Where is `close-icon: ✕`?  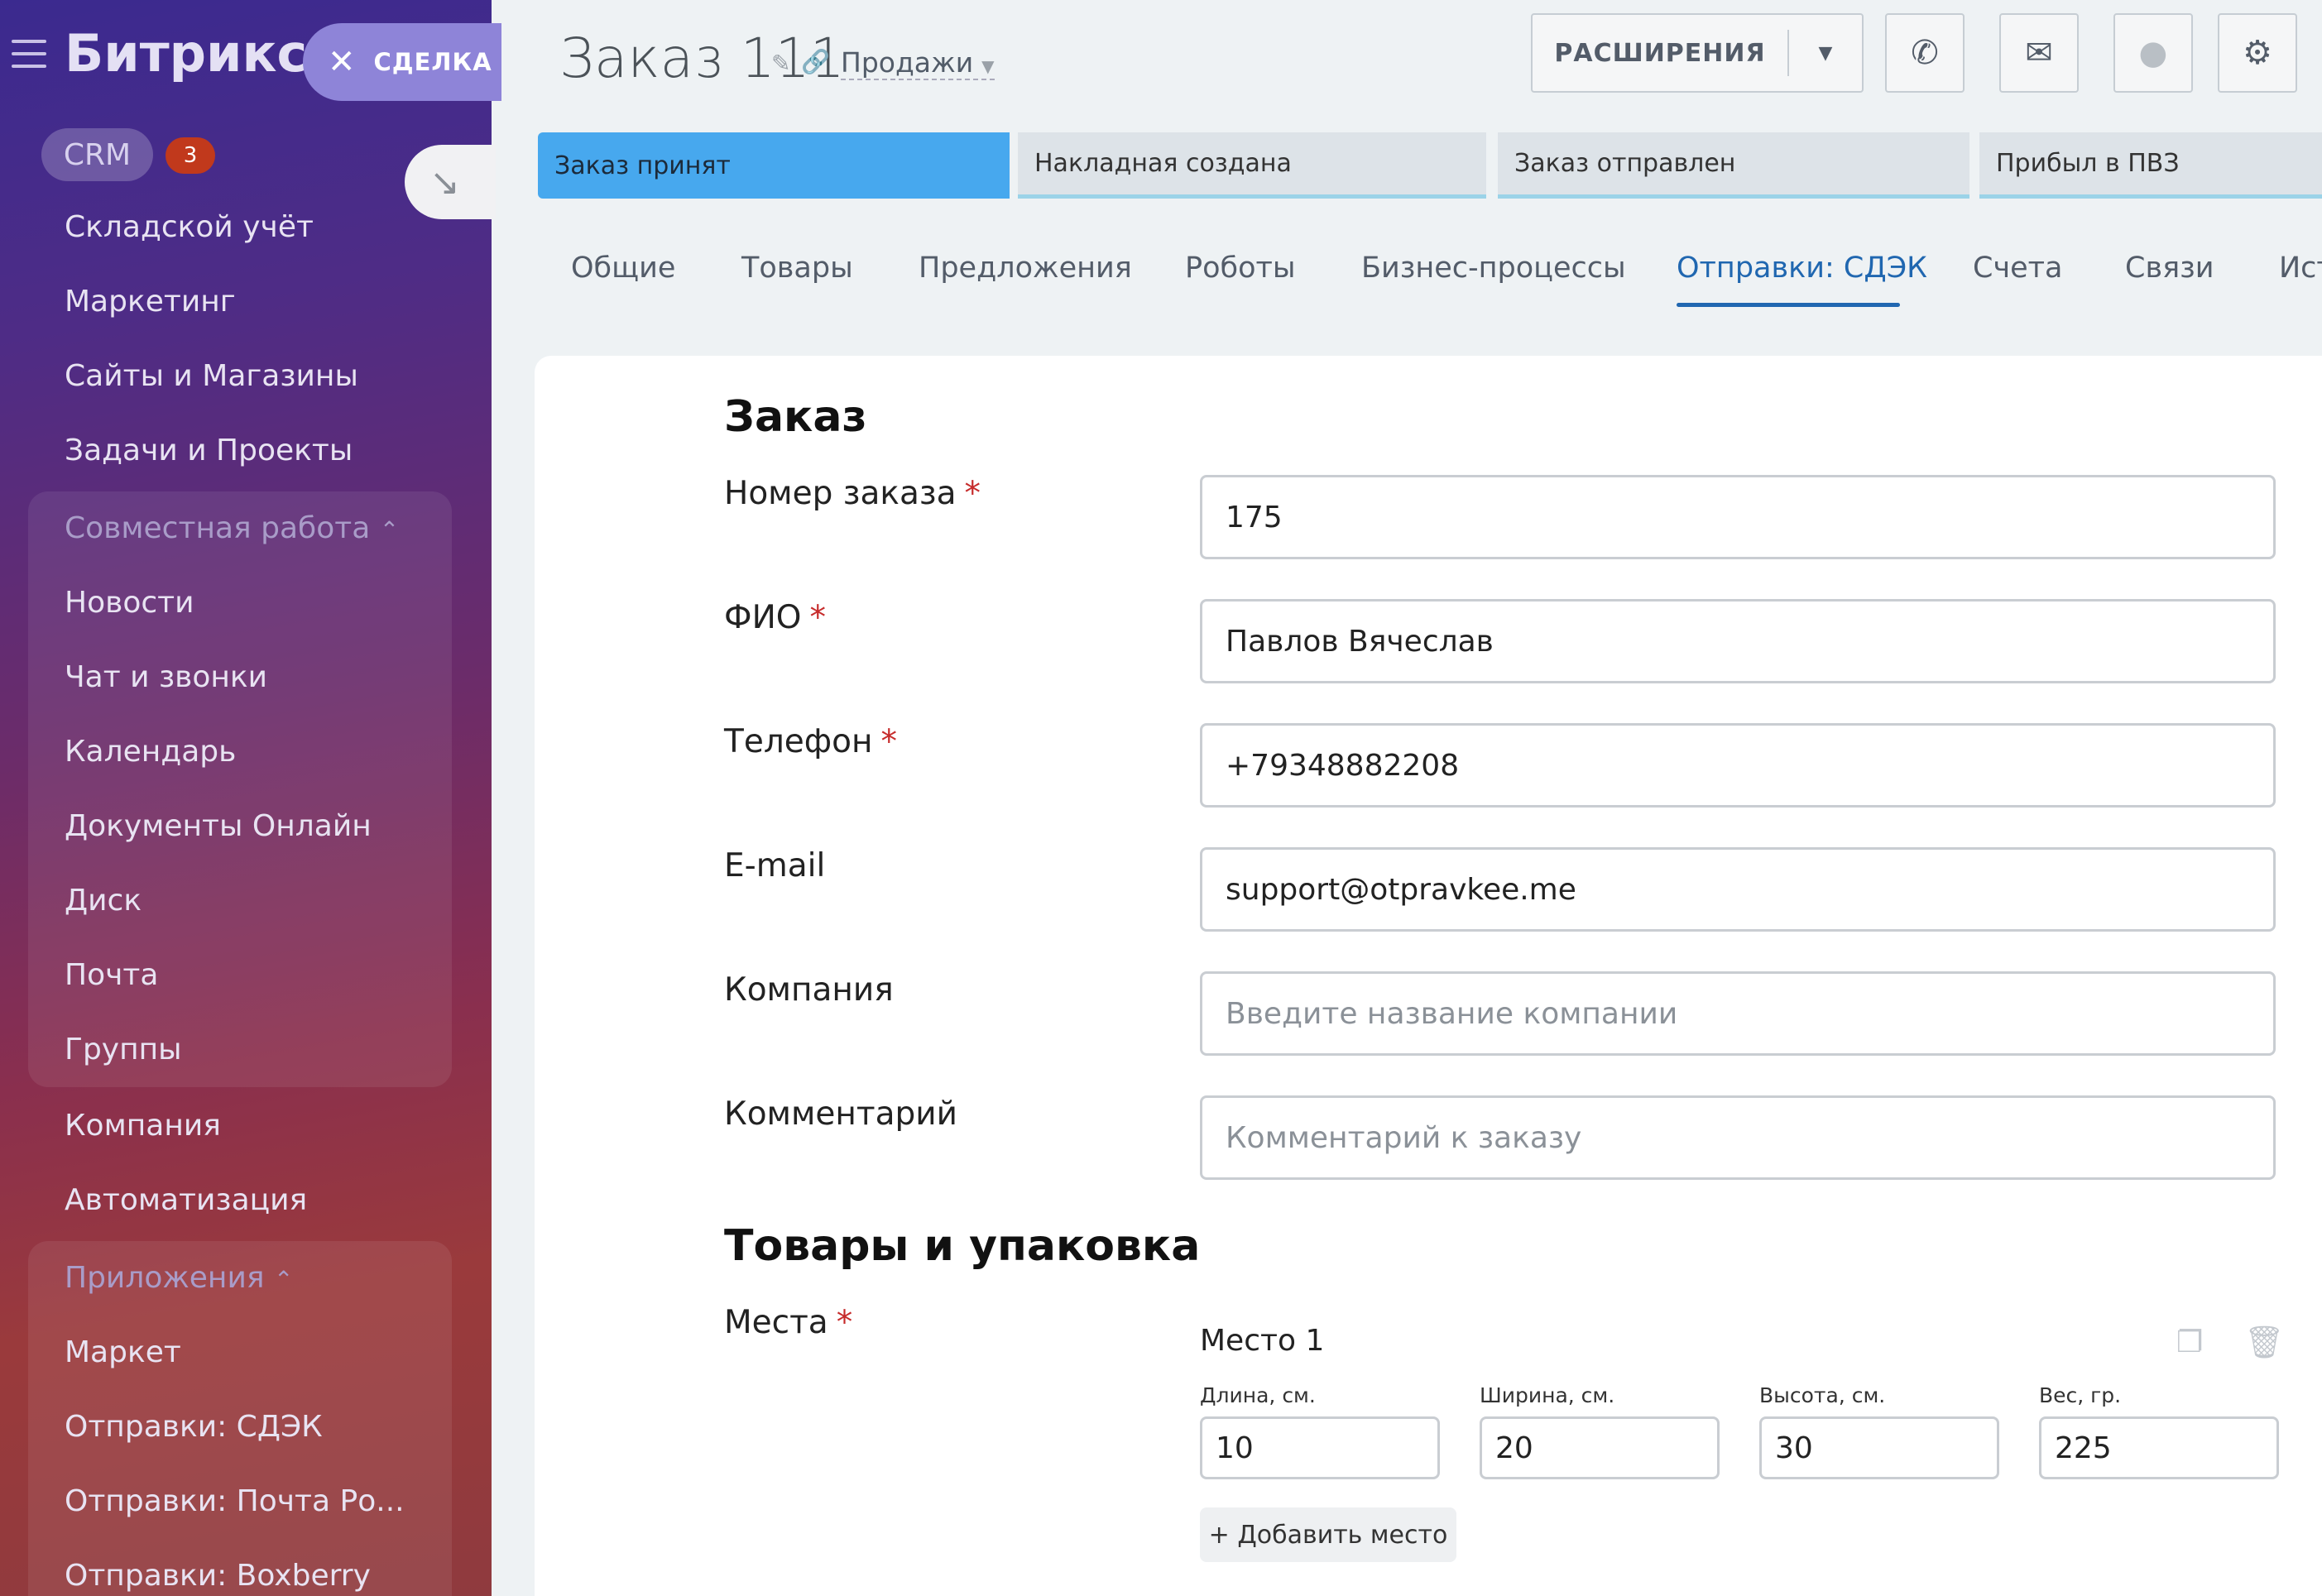 close-icon: ✕ is located at coordinates (342, 62).